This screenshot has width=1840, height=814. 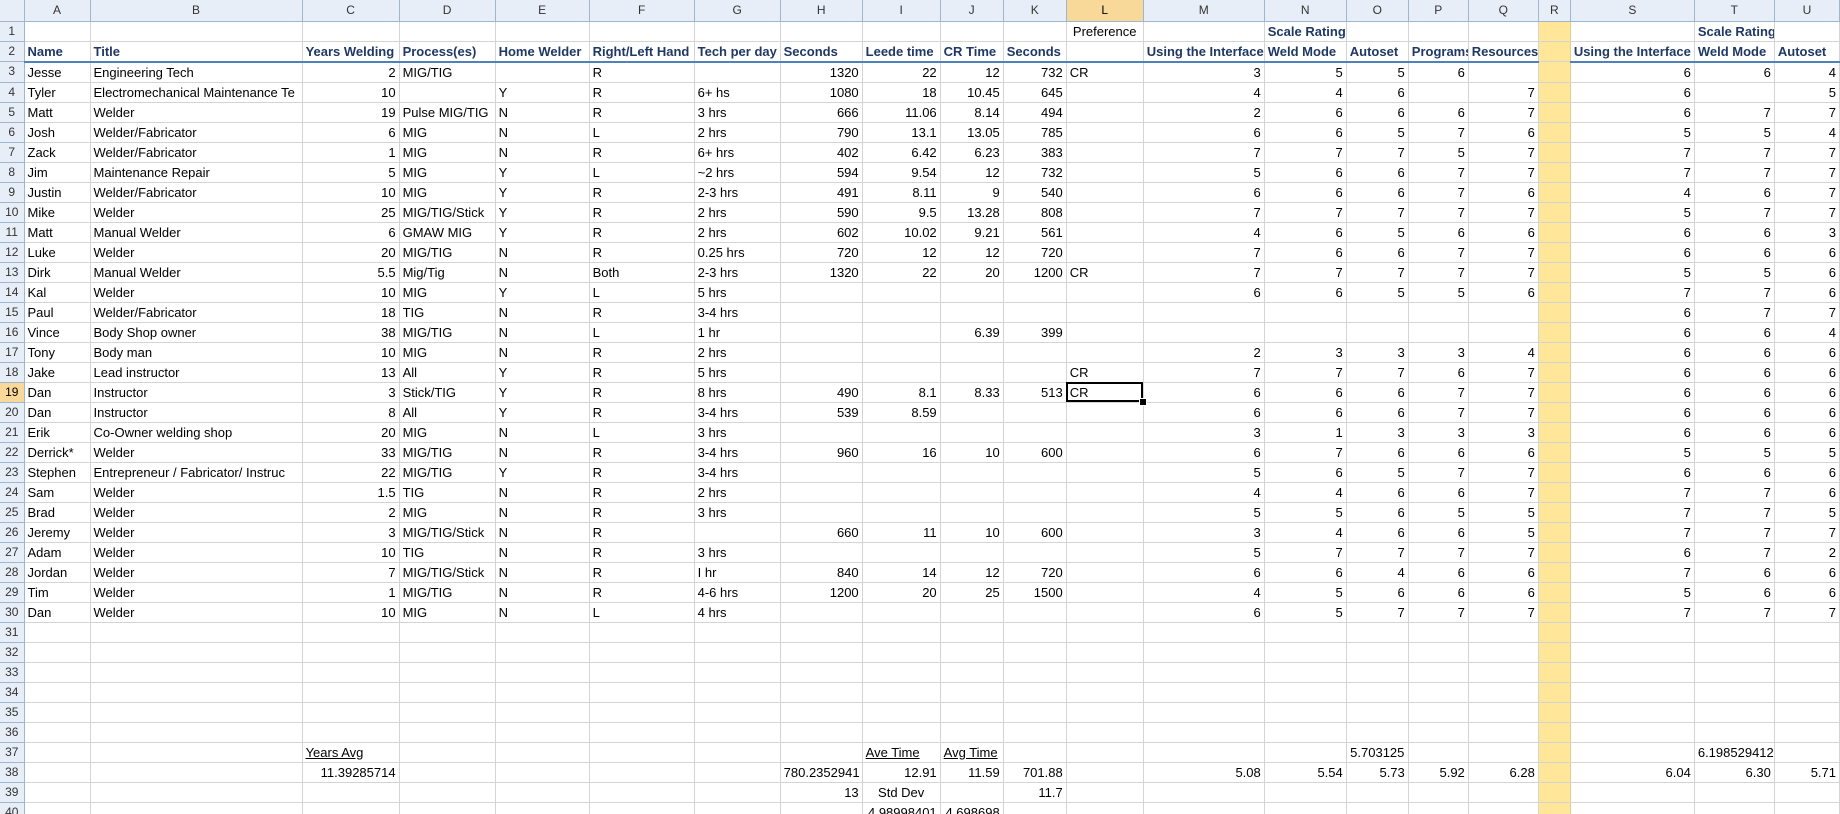 I want to click on cell-a: Dan, so click(x=57, y=392).